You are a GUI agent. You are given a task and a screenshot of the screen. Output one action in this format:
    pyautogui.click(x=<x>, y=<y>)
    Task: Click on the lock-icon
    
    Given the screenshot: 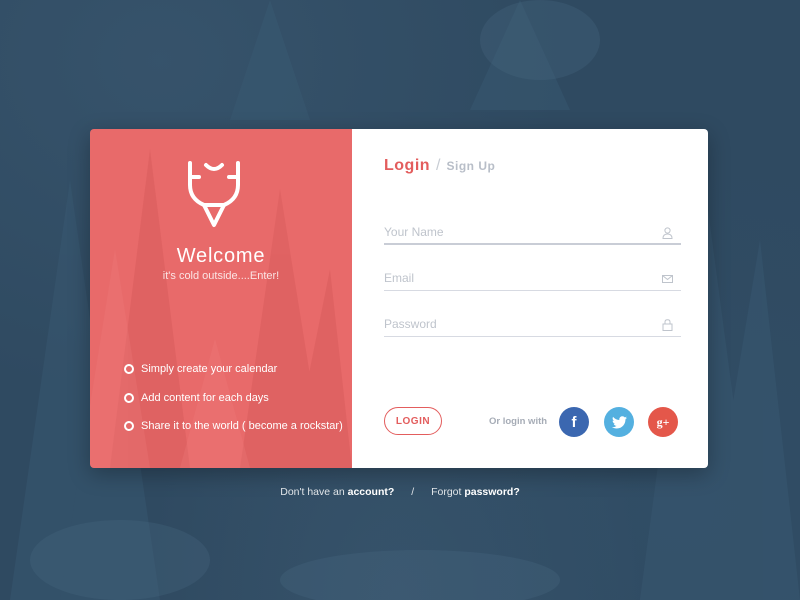 What is the action you would take?
    pyautogui.click(x=667, y=325)
    